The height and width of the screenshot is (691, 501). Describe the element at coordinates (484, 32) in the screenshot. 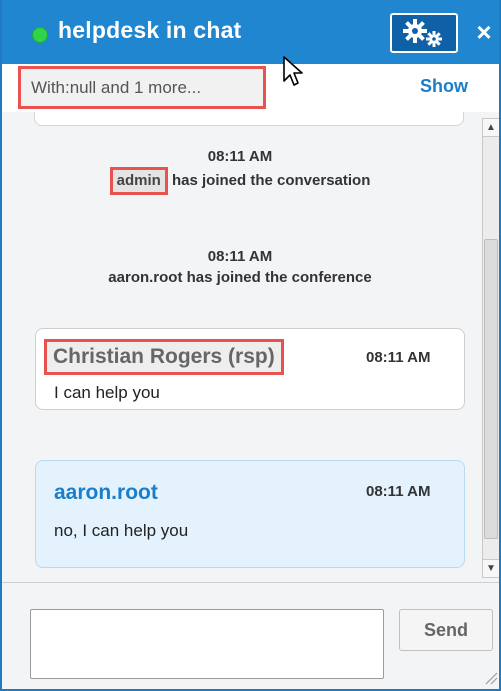

I see `close-button: ×` at that location.